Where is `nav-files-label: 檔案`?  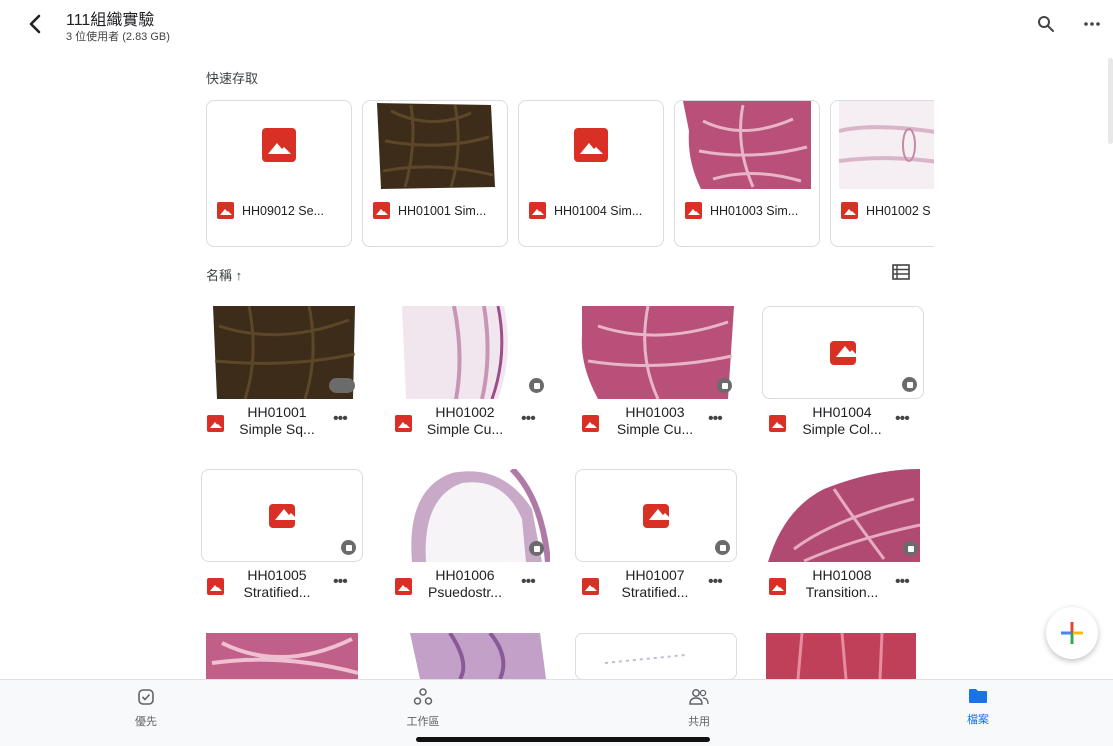
nav-files-label: 檔案 is located at coordinates (978, 720).